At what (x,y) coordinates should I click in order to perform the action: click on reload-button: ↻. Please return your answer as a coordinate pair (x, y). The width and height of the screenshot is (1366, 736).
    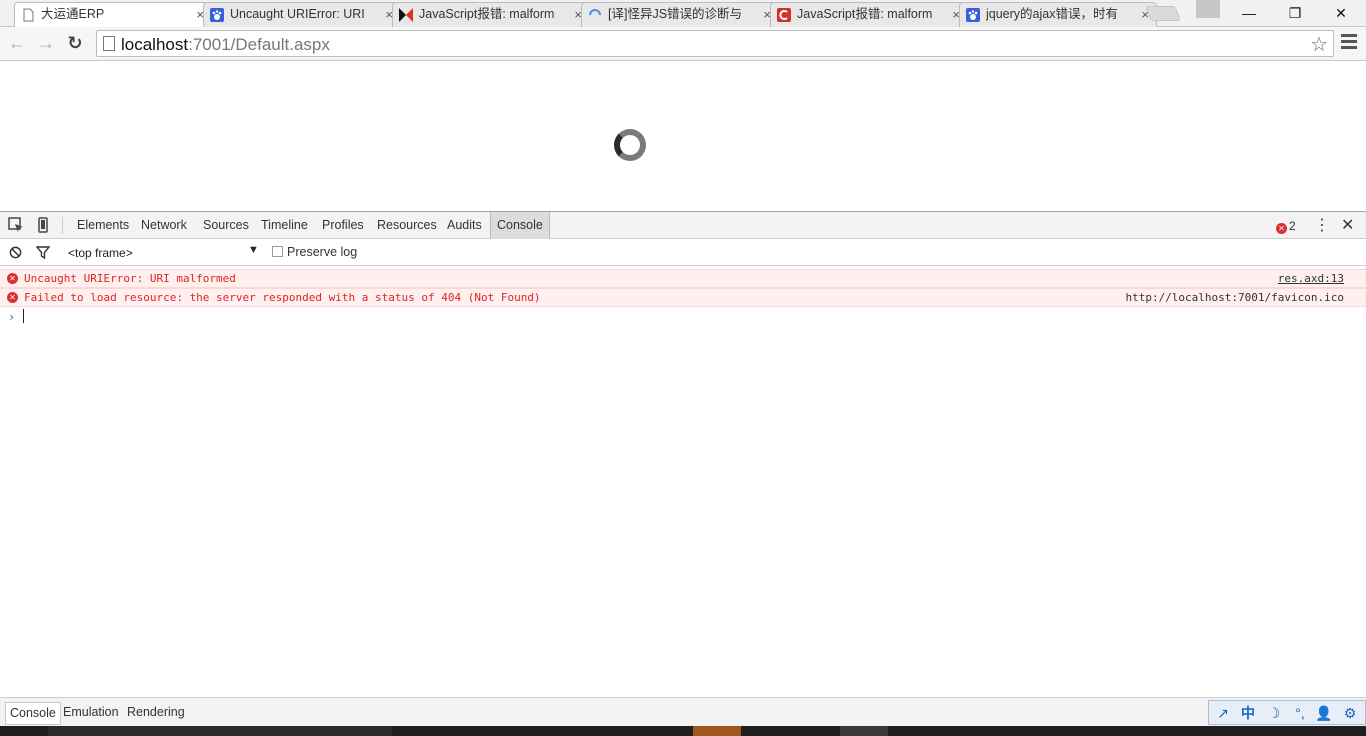
    Looking at the image, I should click on (75, 43).